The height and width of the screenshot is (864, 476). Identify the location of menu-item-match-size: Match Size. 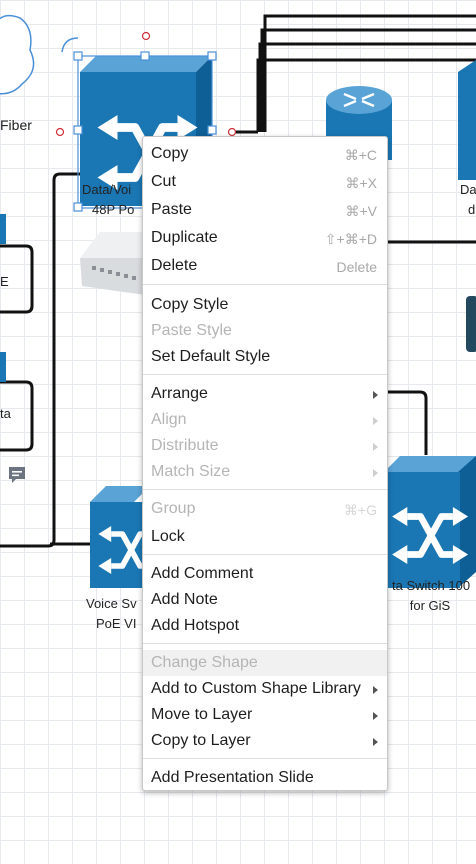
(265, 472).